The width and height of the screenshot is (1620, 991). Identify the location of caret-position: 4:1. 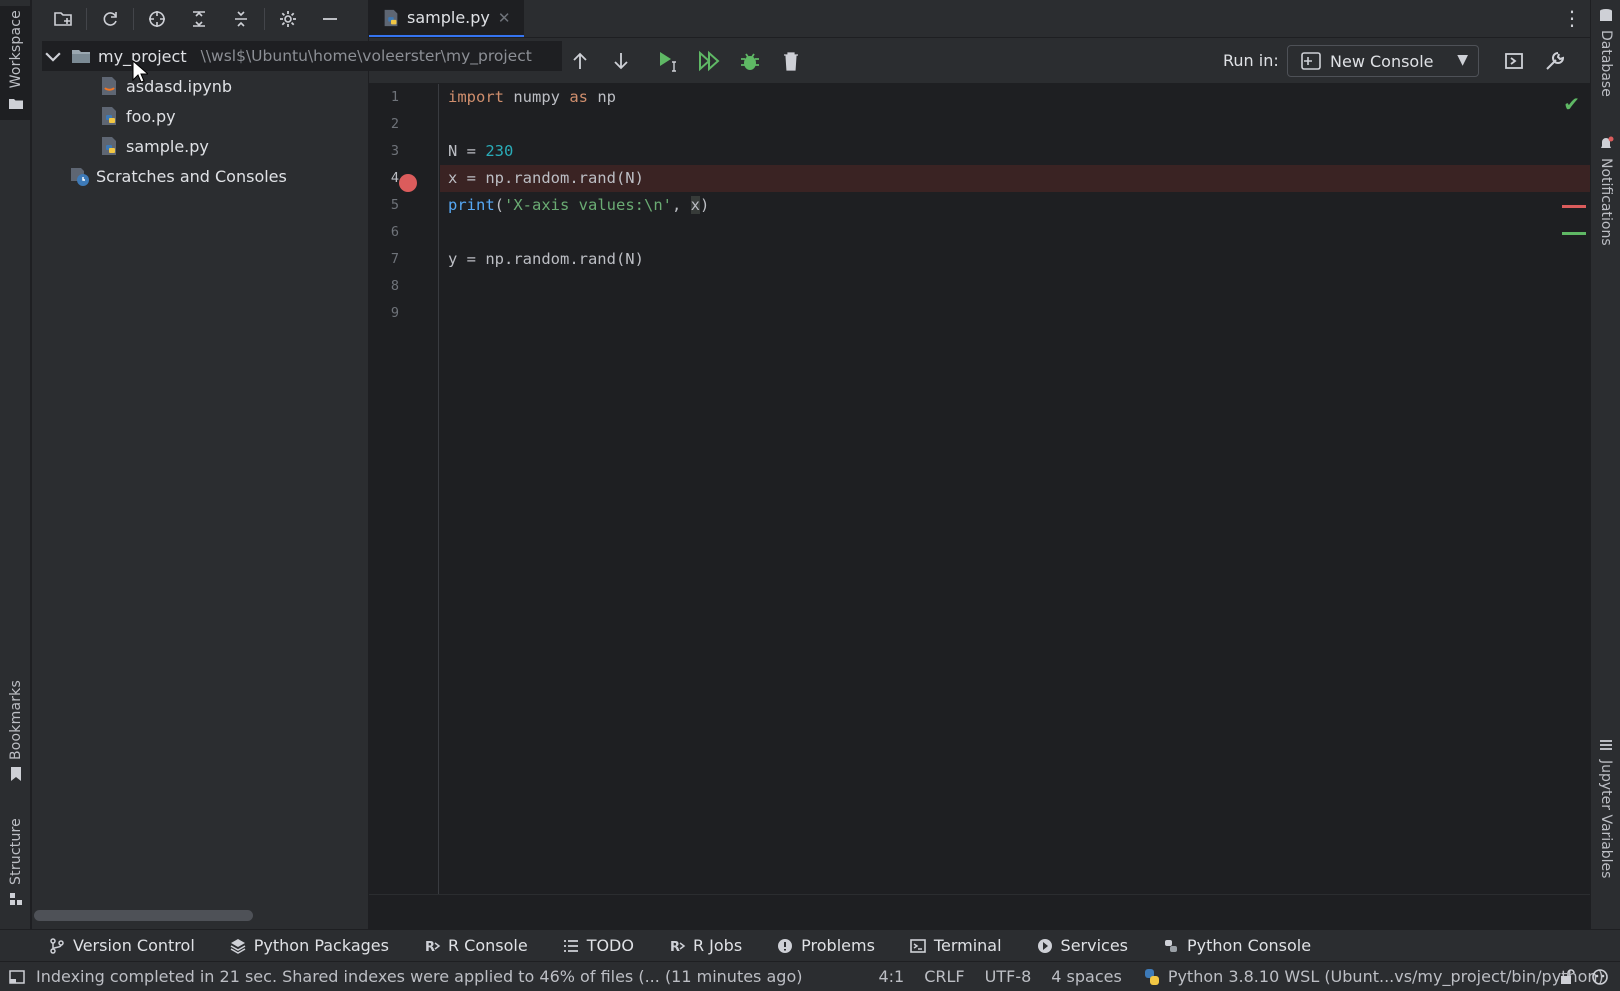
(891, 976).